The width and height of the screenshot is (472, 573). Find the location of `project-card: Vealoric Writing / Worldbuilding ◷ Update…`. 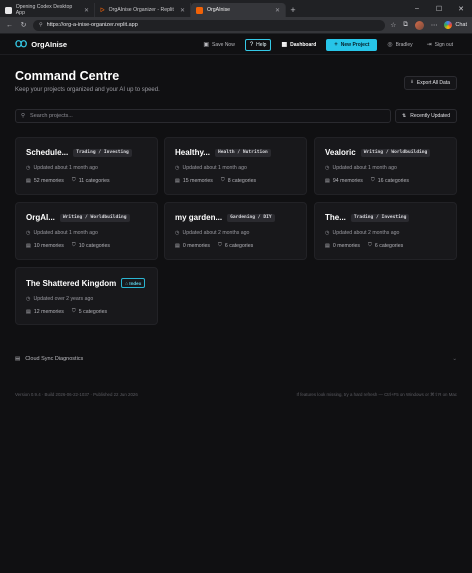

project-card: Vealoric Writing / Worldbuilding ◷ Update… is located at coordinates (385, 166).